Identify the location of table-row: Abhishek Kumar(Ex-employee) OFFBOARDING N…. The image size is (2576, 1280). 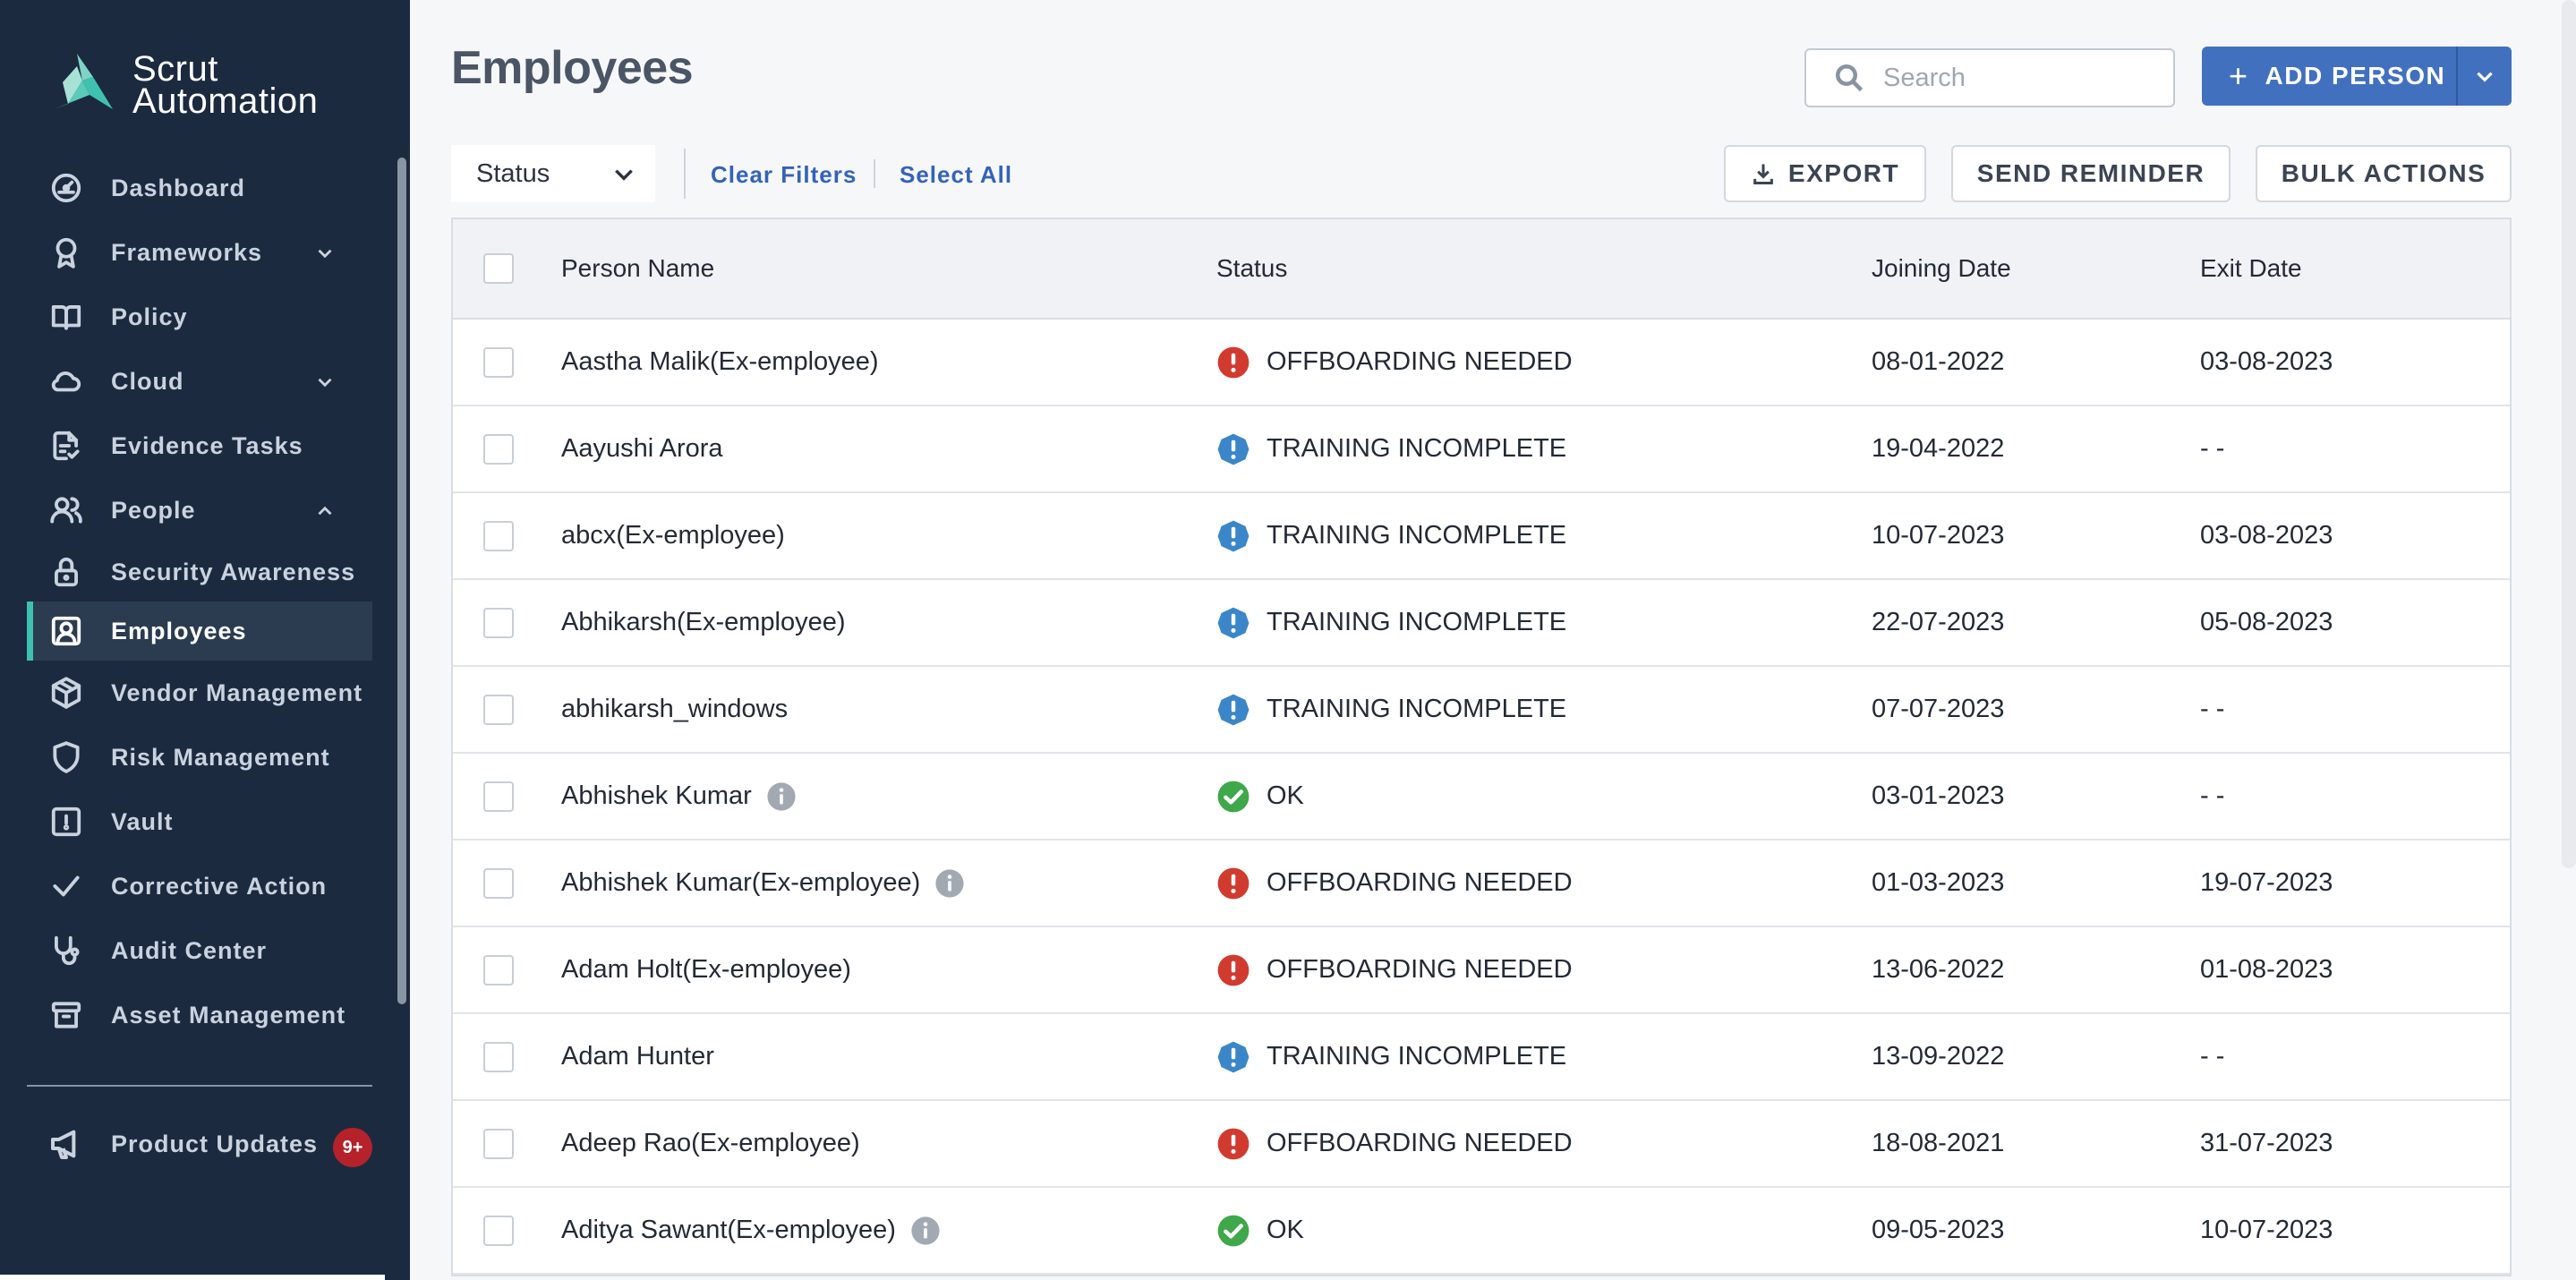
(1481, 884).